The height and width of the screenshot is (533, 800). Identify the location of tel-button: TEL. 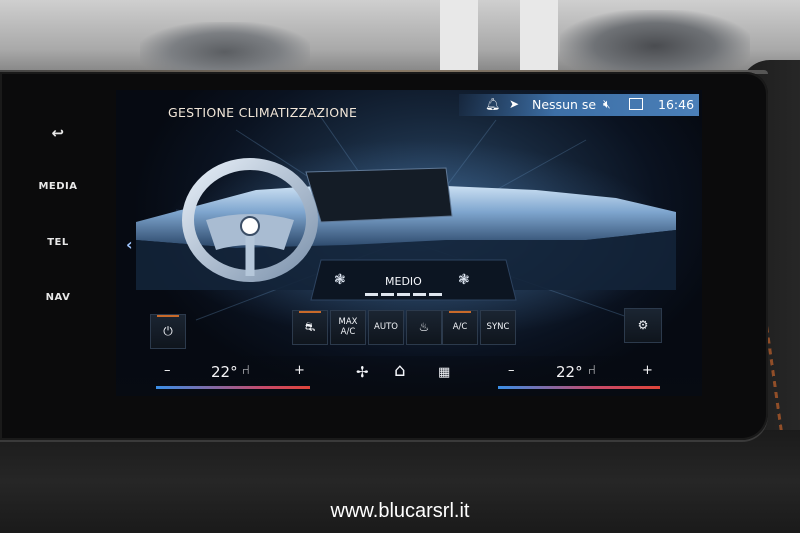
(58, 242).